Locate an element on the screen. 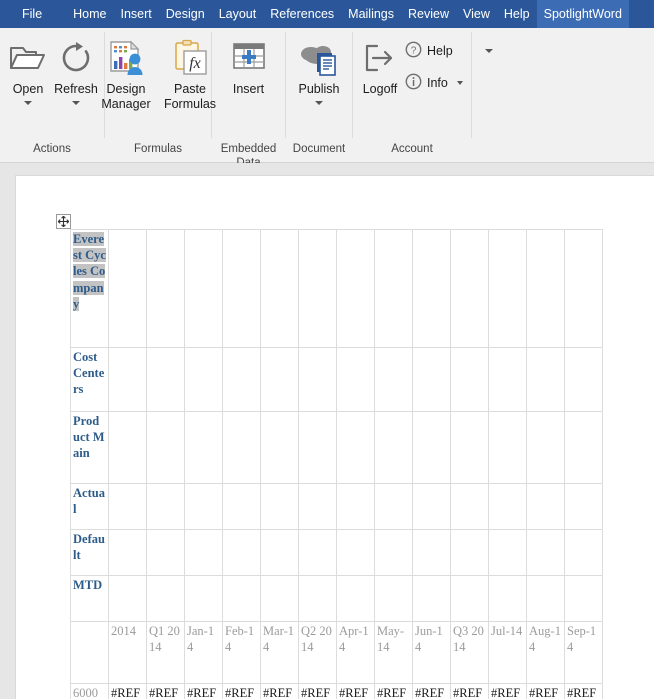 The height and width of the screenshot is (700, 654). header-cell: Q1 2014 is located at coordinates (165, 652).